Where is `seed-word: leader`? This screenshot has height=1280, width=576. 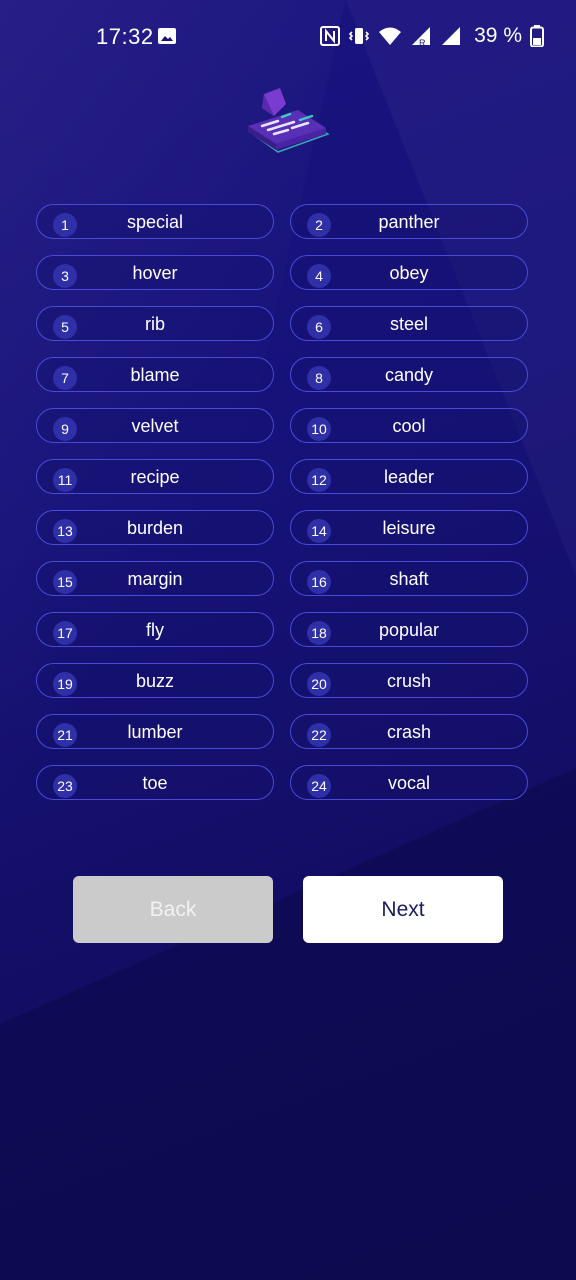 seed-word: leader is located at coordinates (409, 477).